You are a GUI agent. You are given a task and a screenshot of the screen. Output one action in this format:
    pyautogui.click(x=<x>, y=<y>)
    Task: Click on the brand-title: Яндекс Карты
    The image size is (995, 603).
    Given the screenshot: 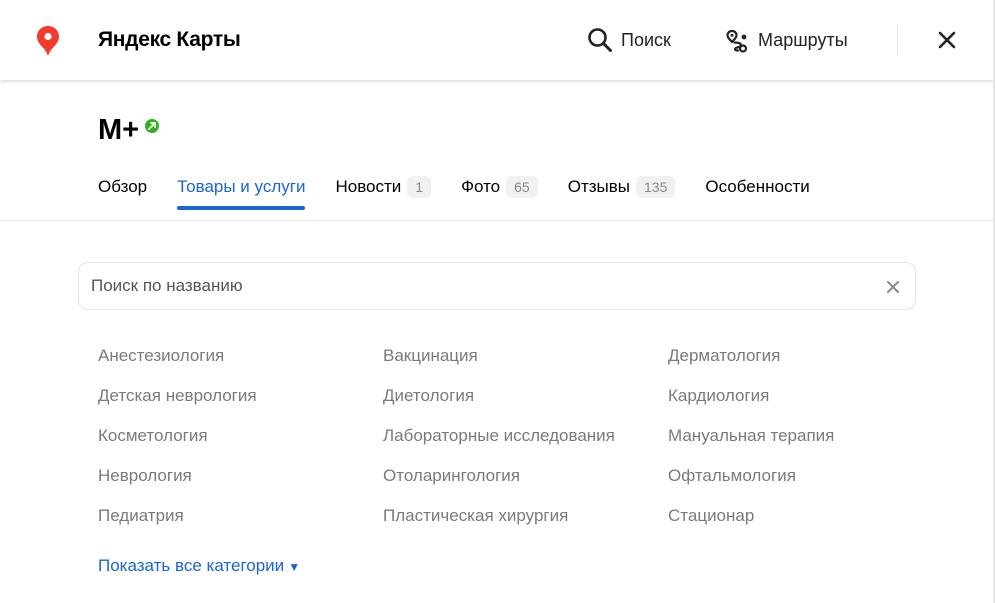 What is the action you would take?
    pyautogui.click(x=169, y=40)
    